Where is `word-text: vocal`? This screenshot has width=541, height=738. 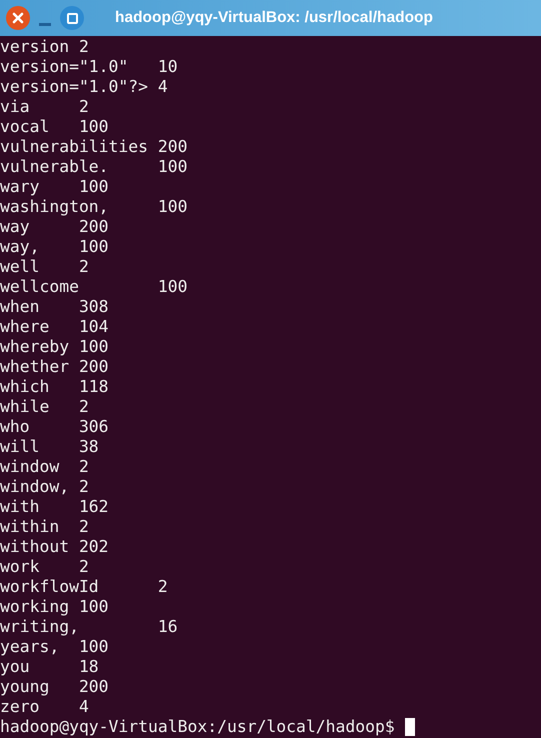 word-text: vocal is located at coordinates (25, 127).